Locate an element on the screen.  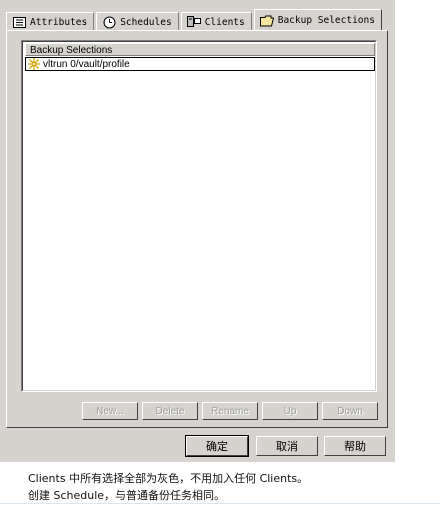
divider is located at coordinates (220, 503).